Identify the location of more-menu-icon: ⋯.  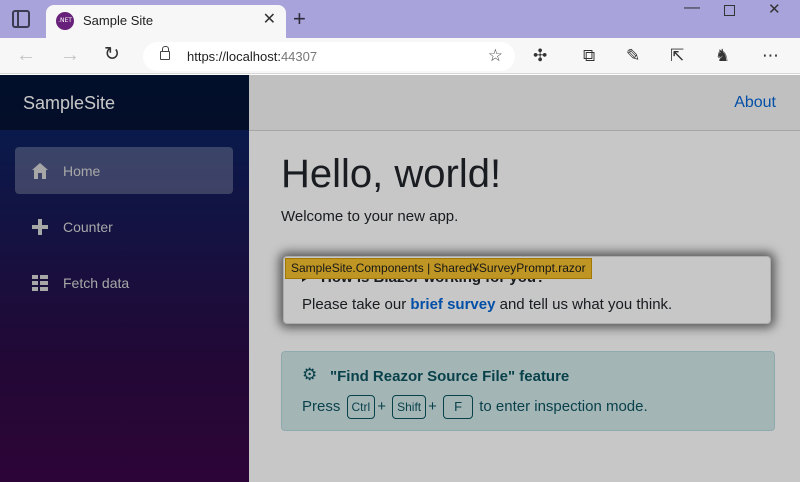
(770, 56).